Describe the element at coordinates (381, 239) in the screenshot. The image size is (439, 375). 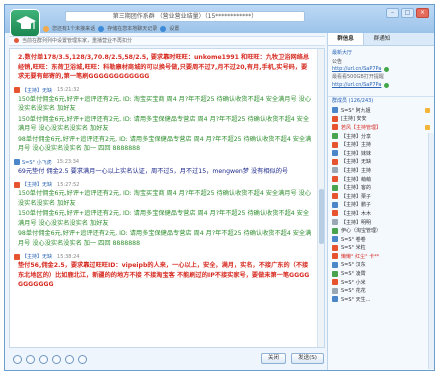
I see `member-item: S=S° 卷卷` at that location.